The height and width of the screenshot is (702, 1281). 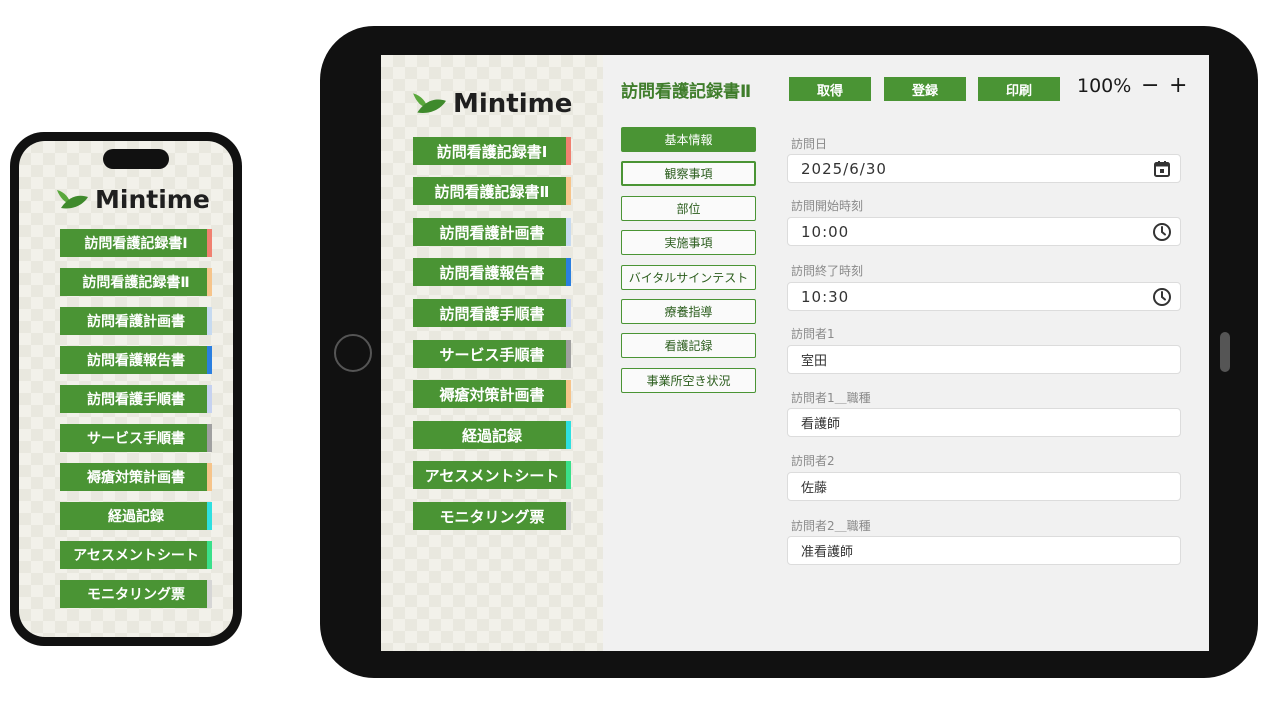 What do you see at coordinates (1178, 85) in the screenshot?
I see `zoom-in-button: +` at bounding box center [1178, 85].